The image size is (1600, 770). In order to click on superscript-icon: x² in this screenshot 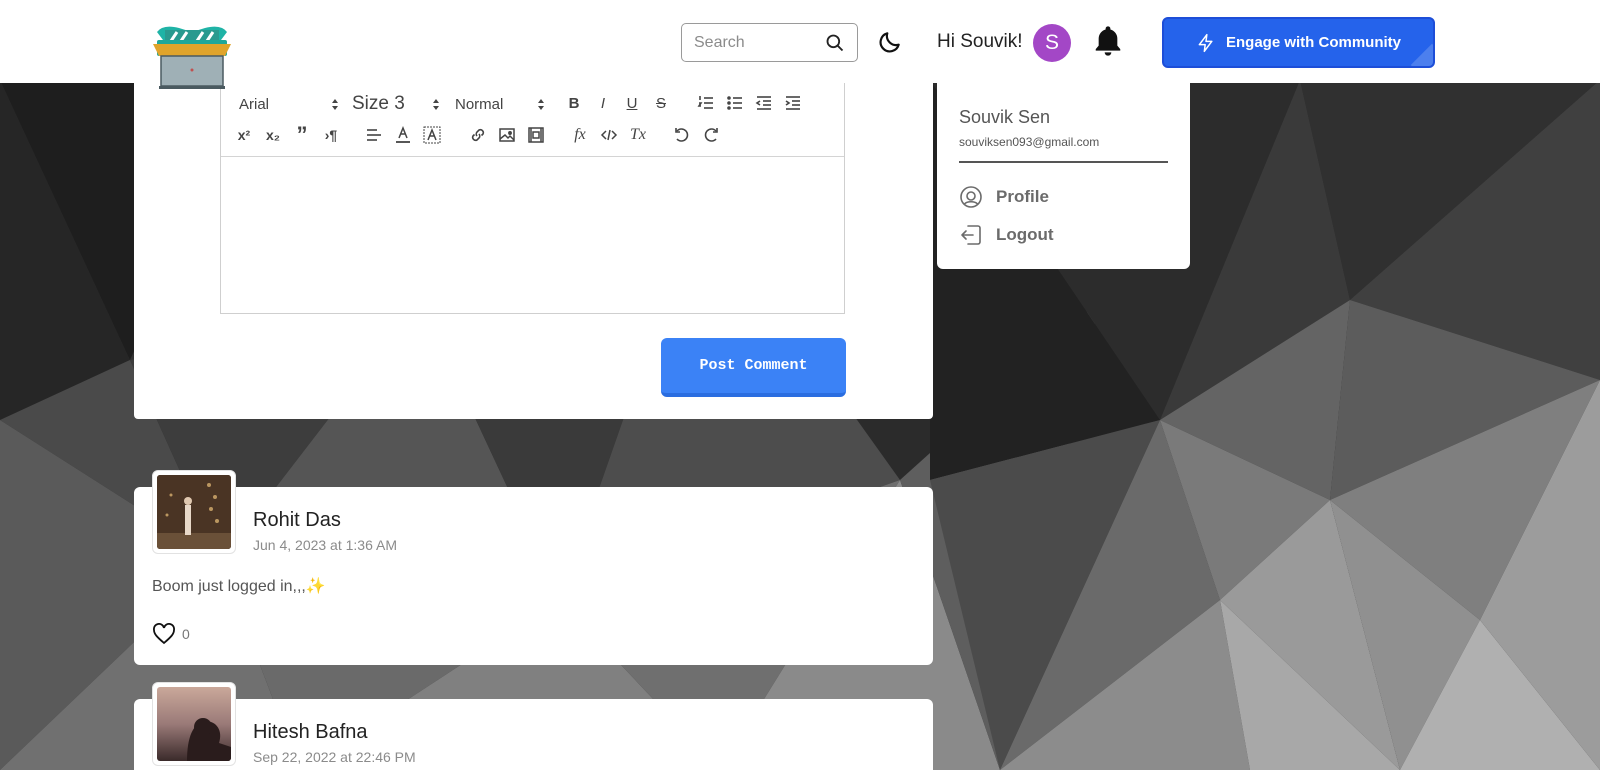, I will do `click(244, 135)`.